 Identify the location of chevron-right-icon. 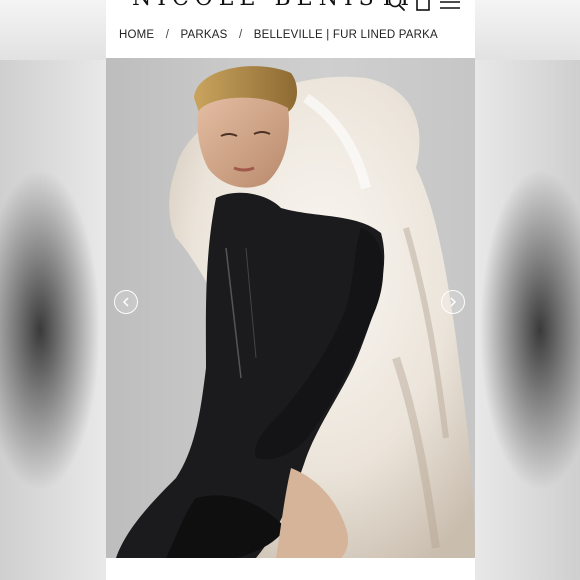
(453, 302).